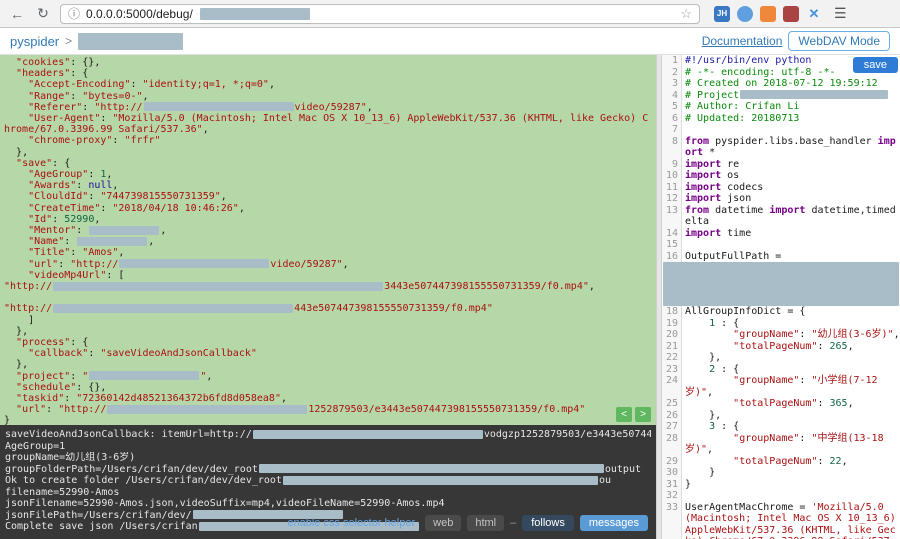  What do you see at coordinates (70, 457) in the screenshot?
I see `console-line: groupName=幼儿组(3-6岁)` at bounding box center [70, 457].